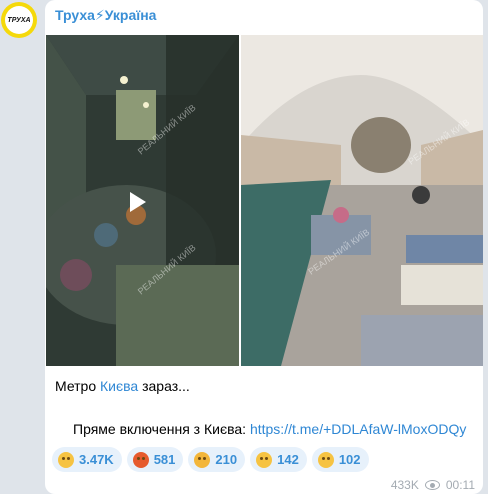 Image resolution: width=488 pixels, height=494 pixels. Describe the element at coordinates (140, 459) in the screenshot. I see `angry-face-icon` at that location.